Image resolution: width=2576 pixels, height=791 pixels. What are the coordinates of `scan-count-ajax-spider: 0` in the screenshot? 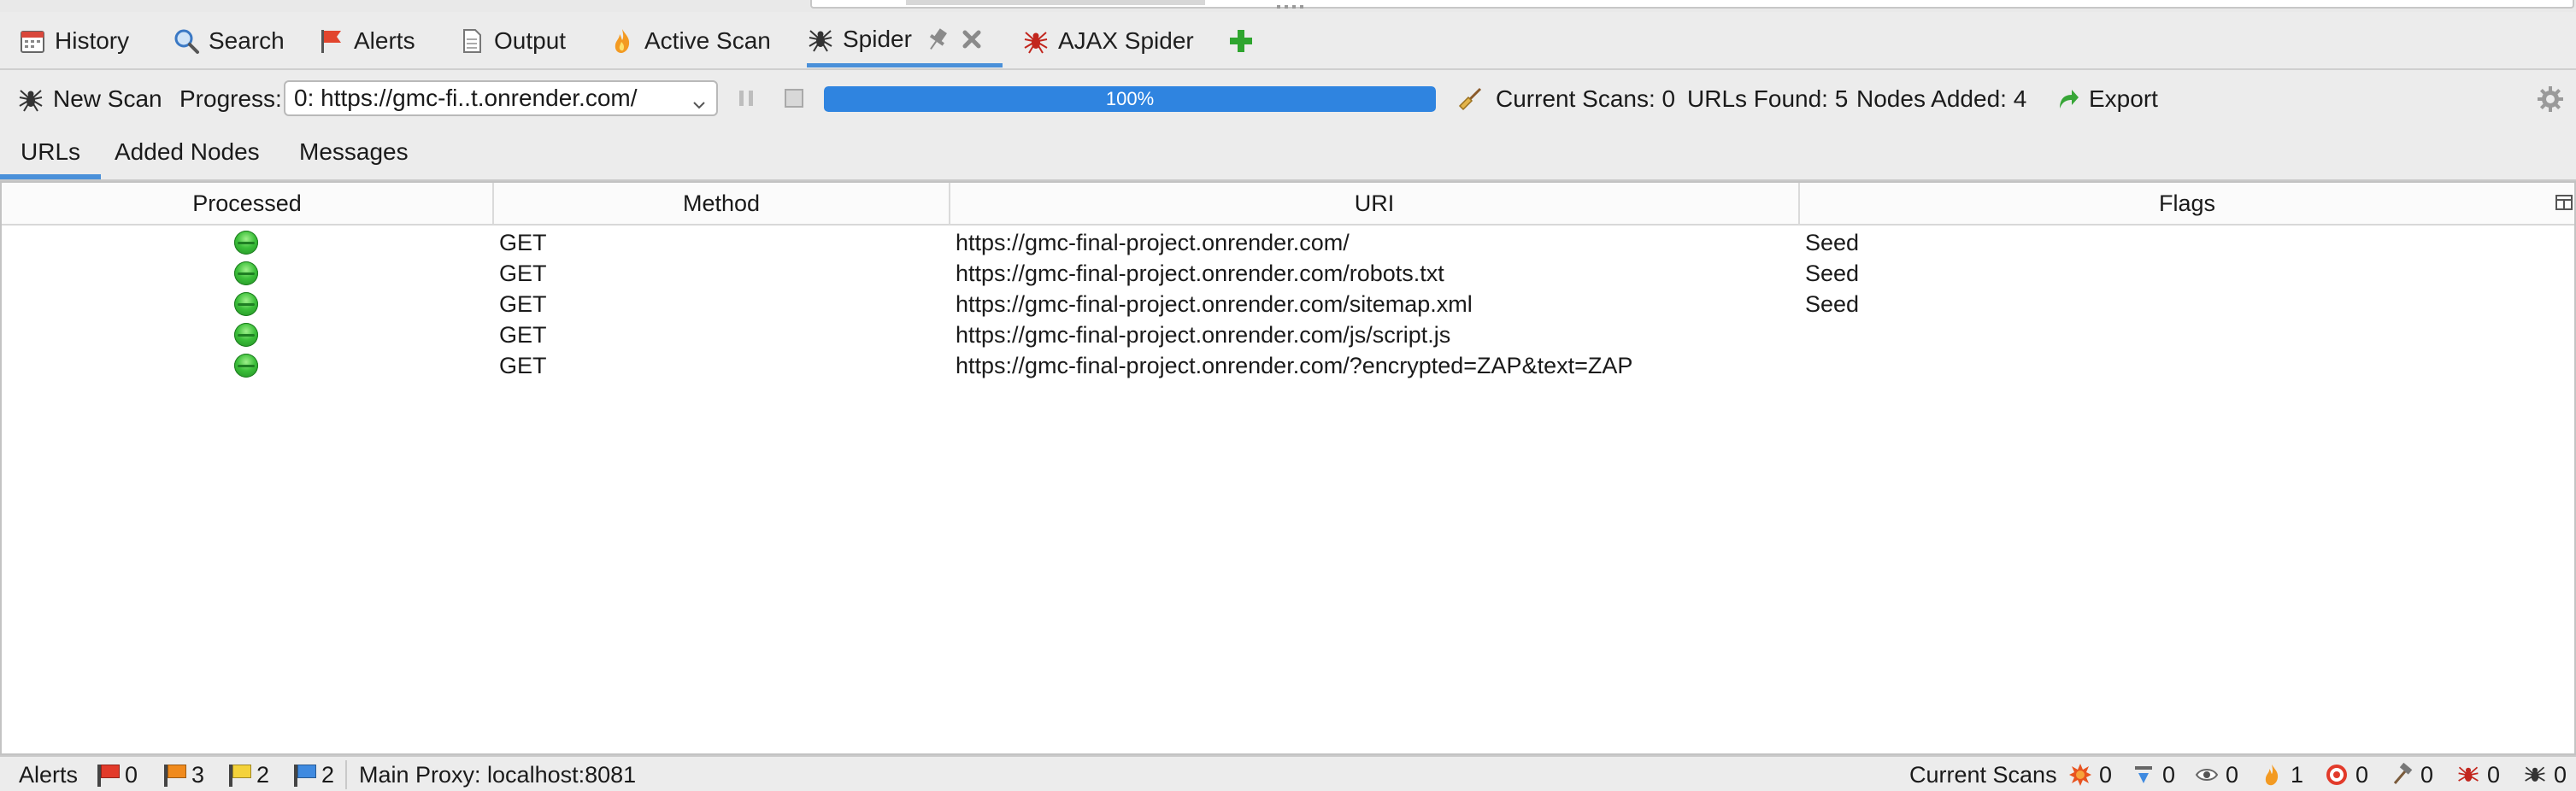 It's located at (2478, 774).